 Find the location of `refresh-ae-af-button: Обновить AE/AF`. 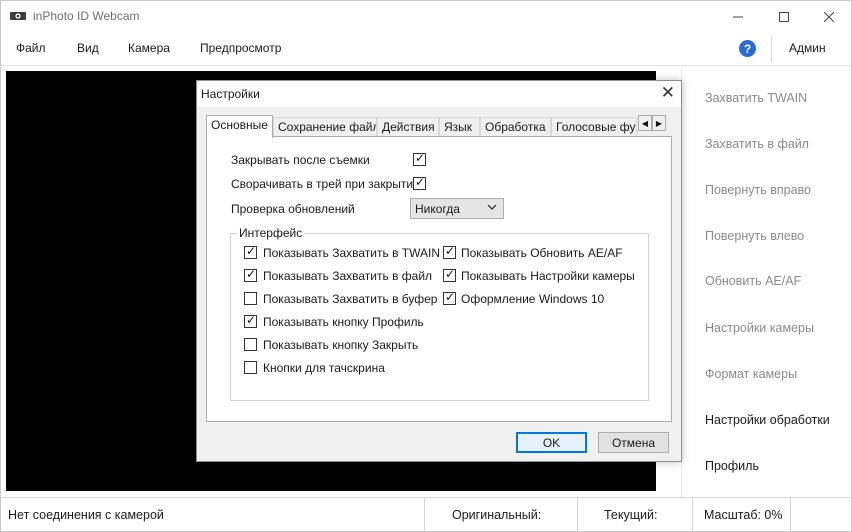

refresh-ae-af-button: Обновить AE/AF is located at coordinates (753, 281).